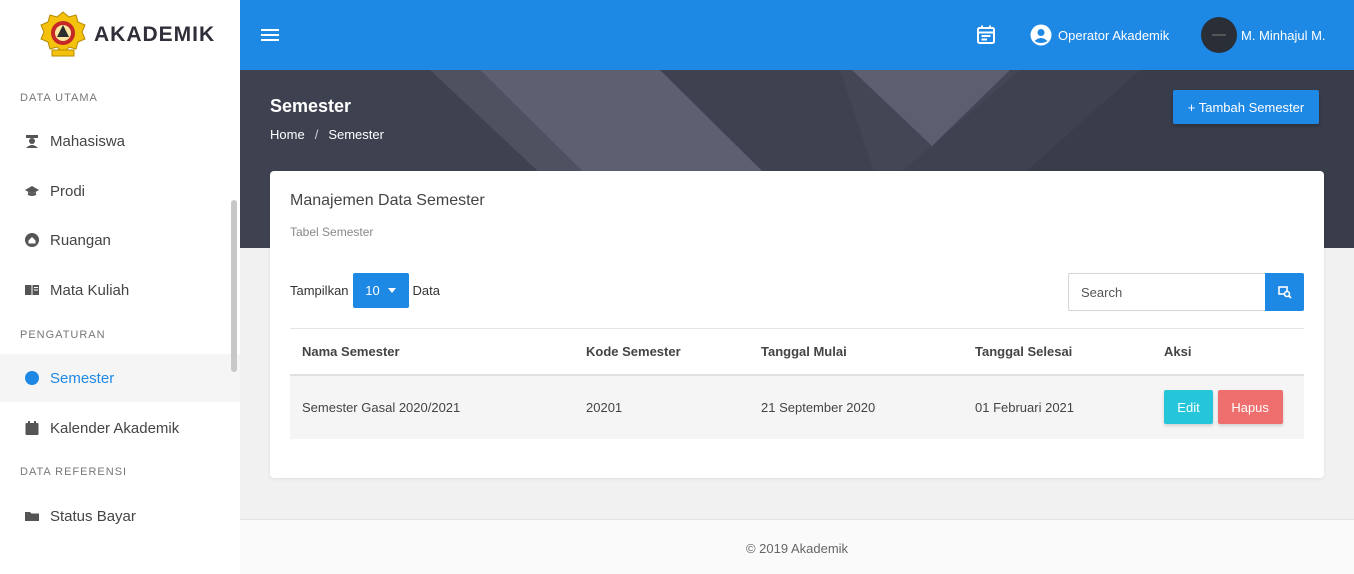  I want to click on operator-menu: Operator Akademik, so click(1099, 35).